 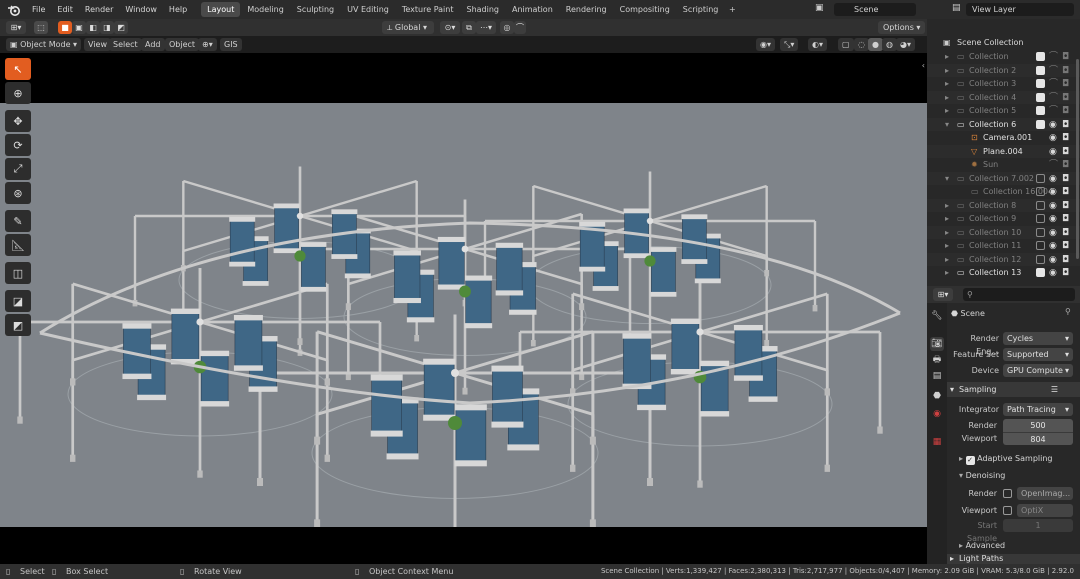 What do you see at coordinates (18, 145) in the screenshot?
I see `rotate-tool-icon: ⟳` at bounding box center [18, 145].